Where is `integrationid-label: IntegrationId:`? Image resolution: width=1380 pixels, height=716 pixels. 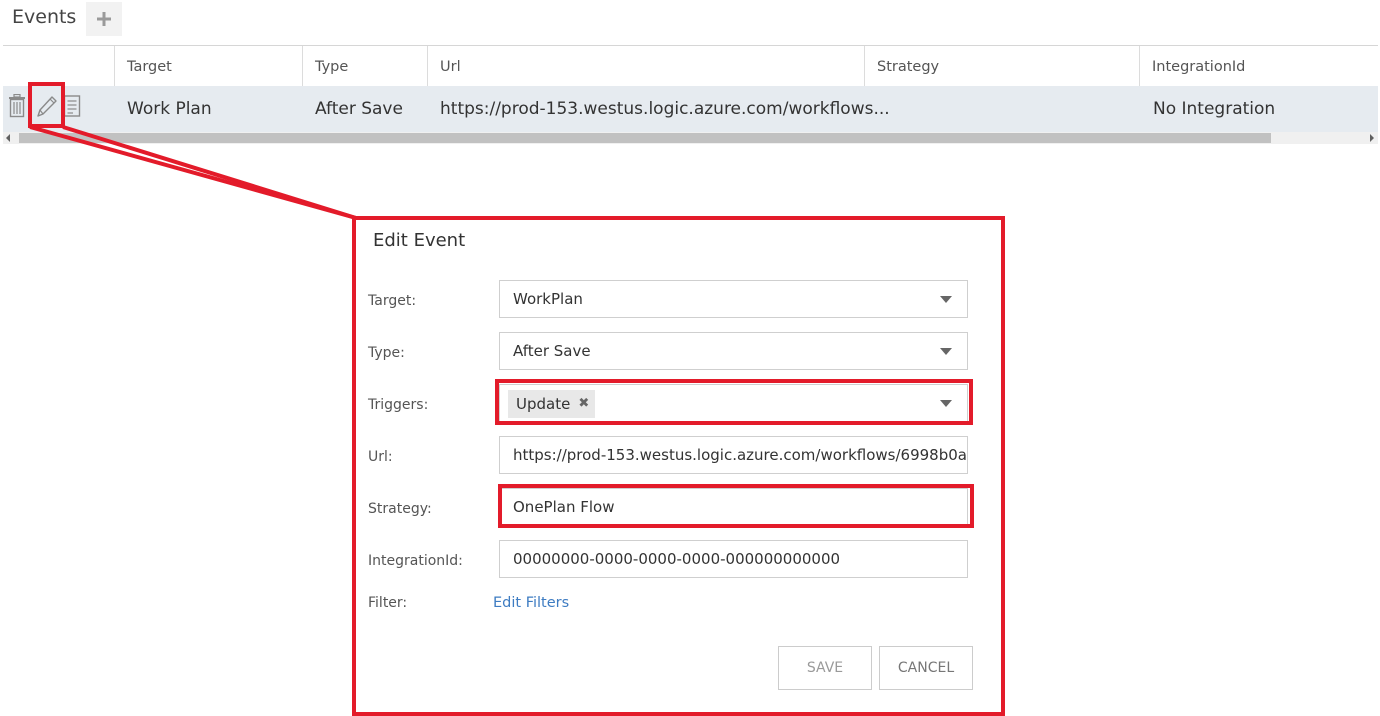 integrationid-label: IntegrationId: is located at coordinates (415, 561).